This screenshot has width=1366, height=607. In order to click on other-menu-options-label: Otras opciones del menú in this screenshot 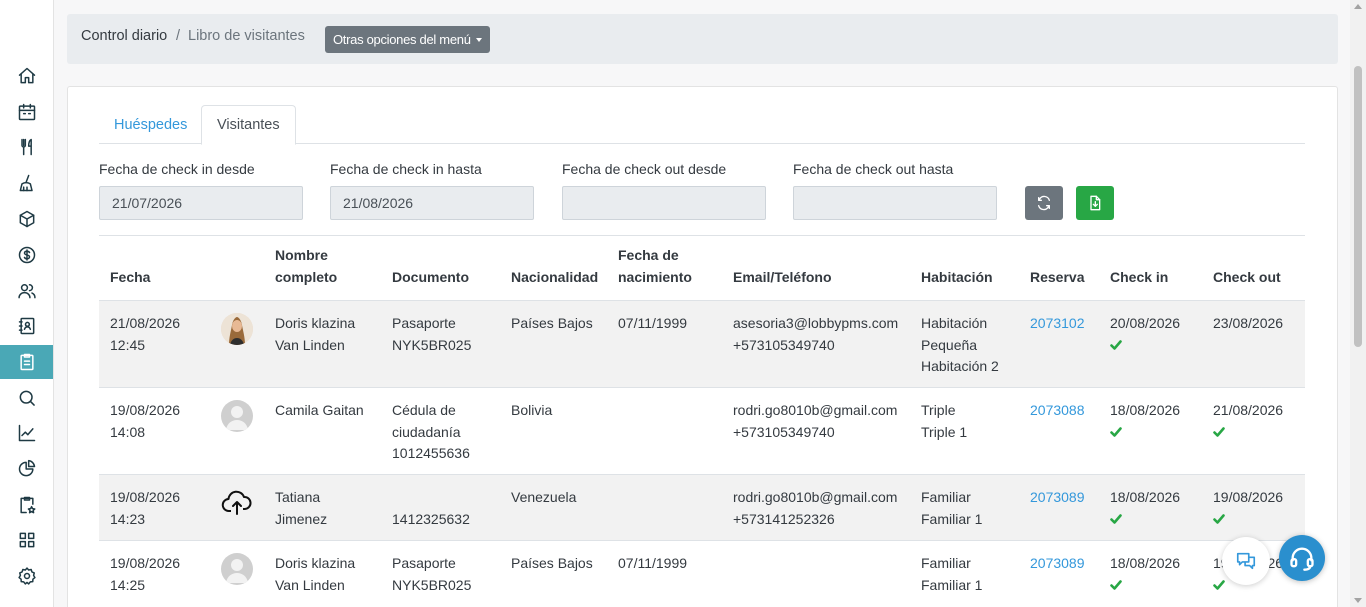, I will do `click(402, 39)`.